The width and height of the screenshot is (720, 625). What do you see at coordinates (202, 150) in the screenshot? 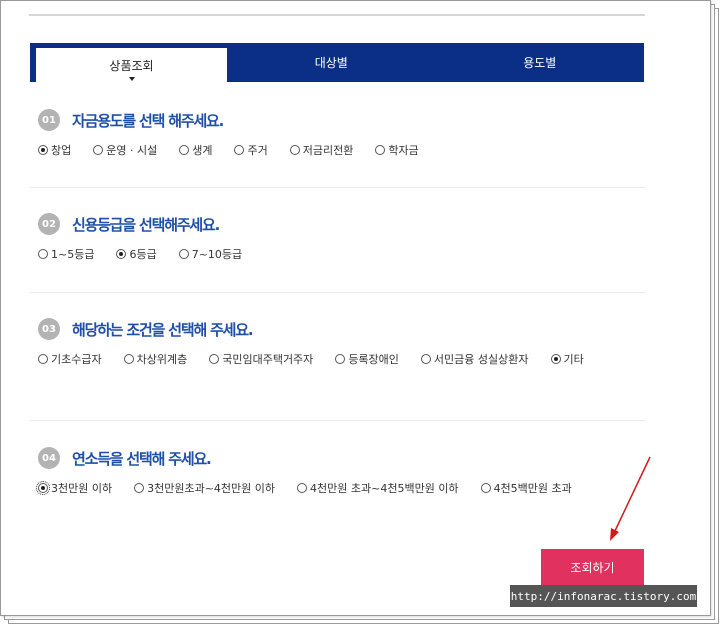
I see `option-label: 생계` at bounding box center [202, 150].